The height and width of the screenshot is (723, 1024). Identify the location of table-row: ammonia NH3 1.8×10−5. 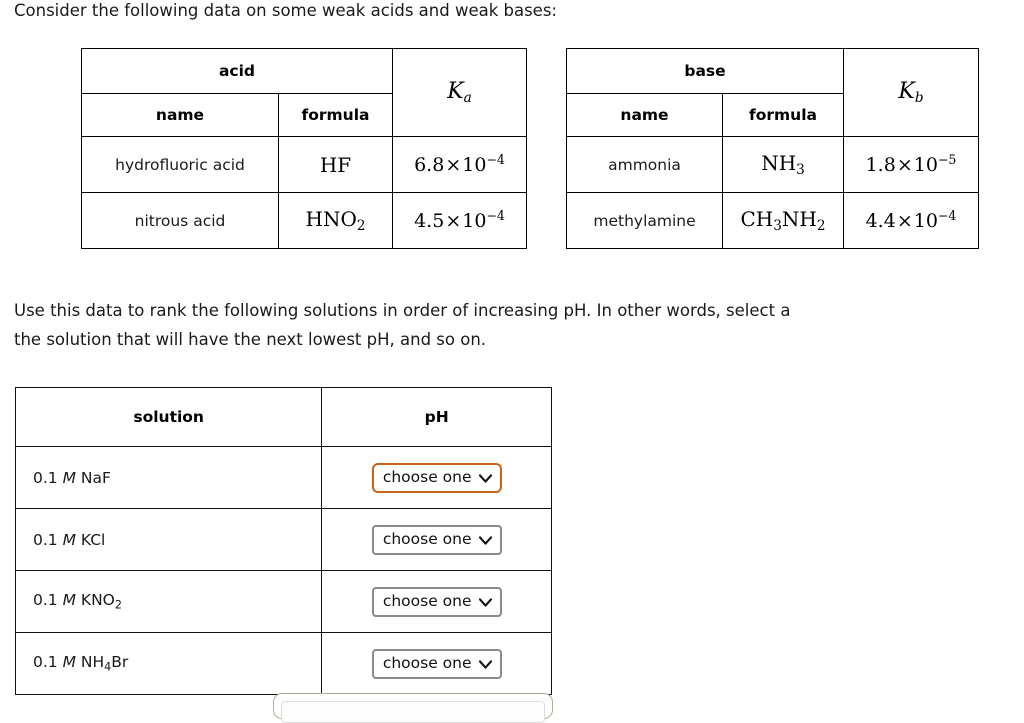
(772, 164).